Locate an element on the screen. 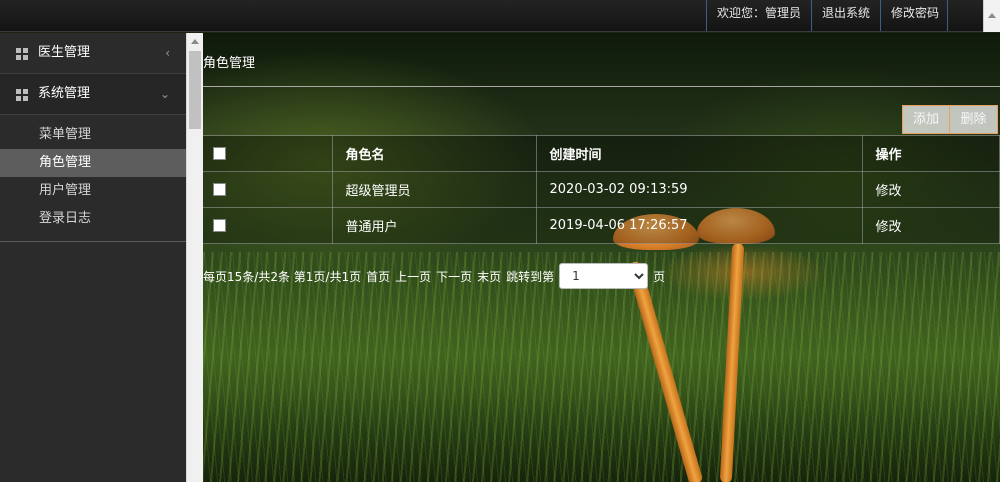  role-name-cell: 超级管理员 is located at coordinates (434, 189).